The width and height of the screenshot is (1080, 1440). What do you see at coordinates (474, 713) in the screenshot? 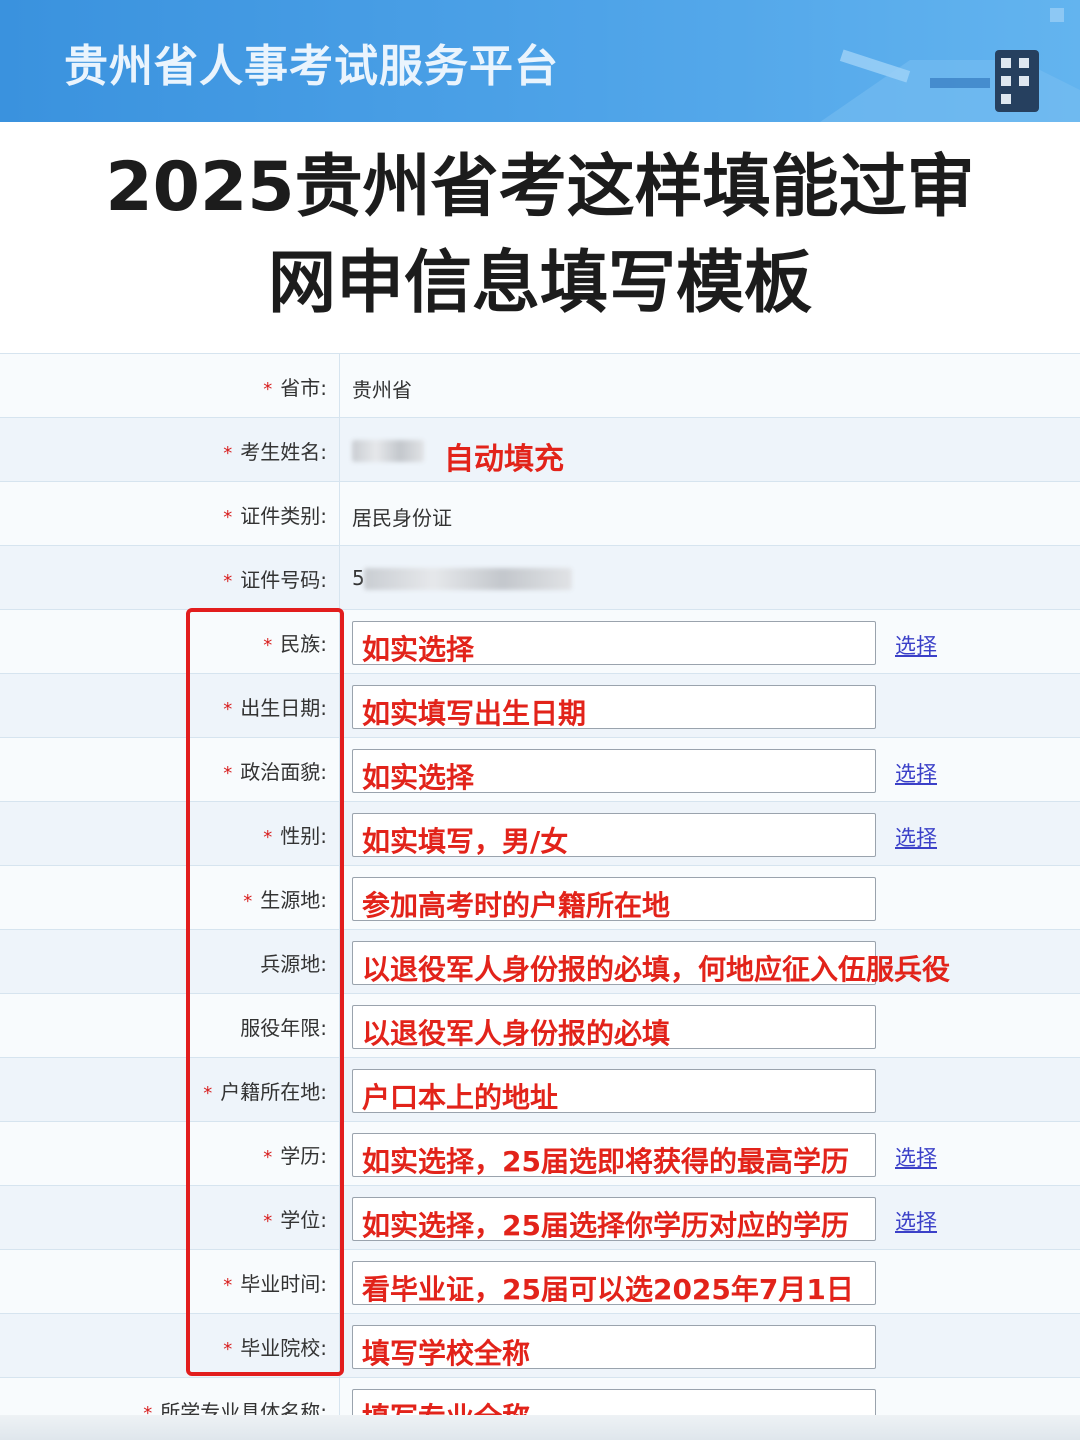
I see `field-input-value: 如实填写出生日期` at bounding box center [474, 713].